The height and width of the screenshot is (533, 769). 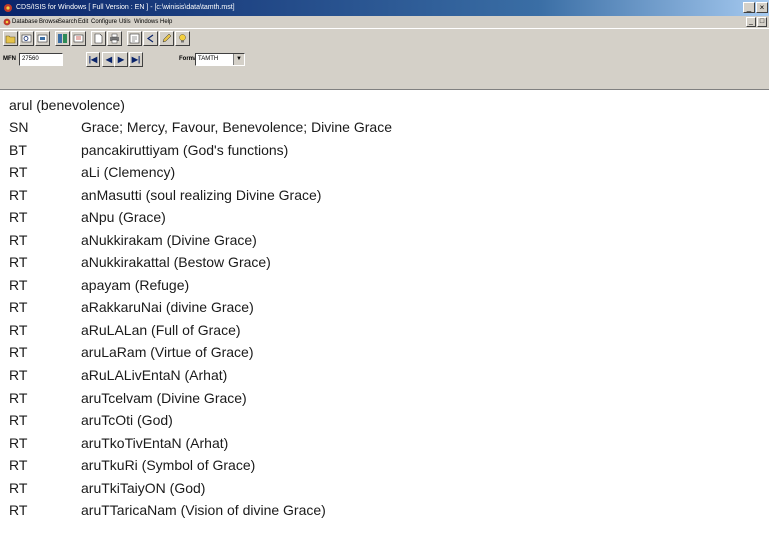 I want to click on main-toolbar, so click(x=384, y=38).